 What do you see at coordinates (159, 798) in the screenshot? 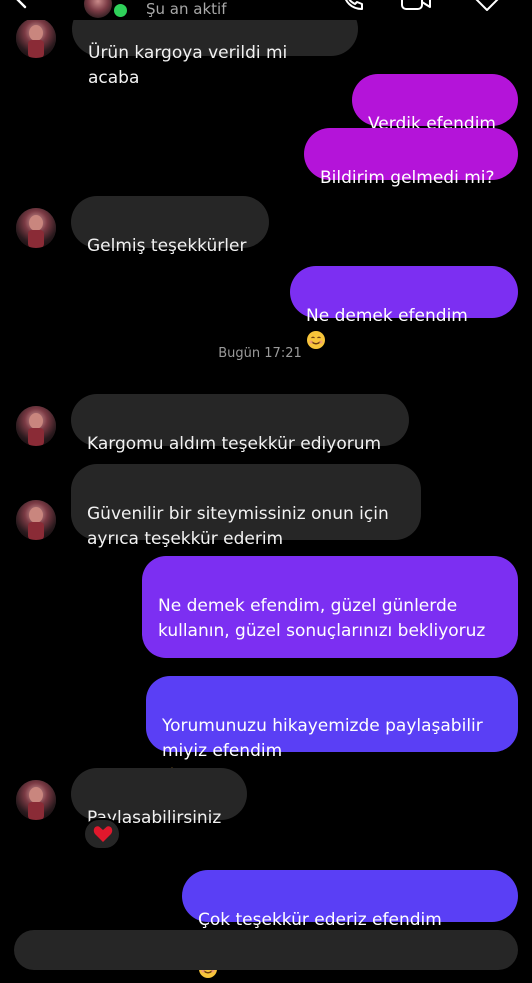
I see `message-bubble-incoming: Paylasabilirsiniz` at bounding box center [159, 798].